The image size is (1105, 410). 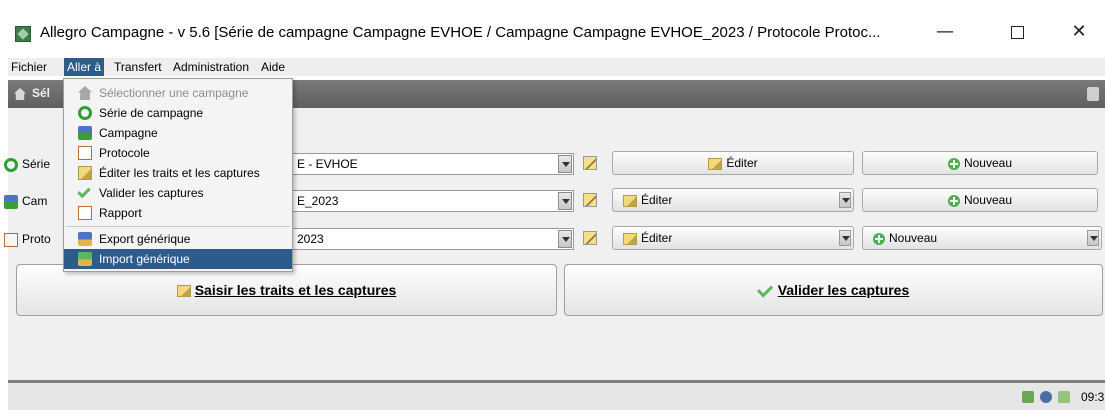 What do you see at coordinates (945, 32) in the screenshot?
I see `minimize-button: —` at bounding box center [945, 32].